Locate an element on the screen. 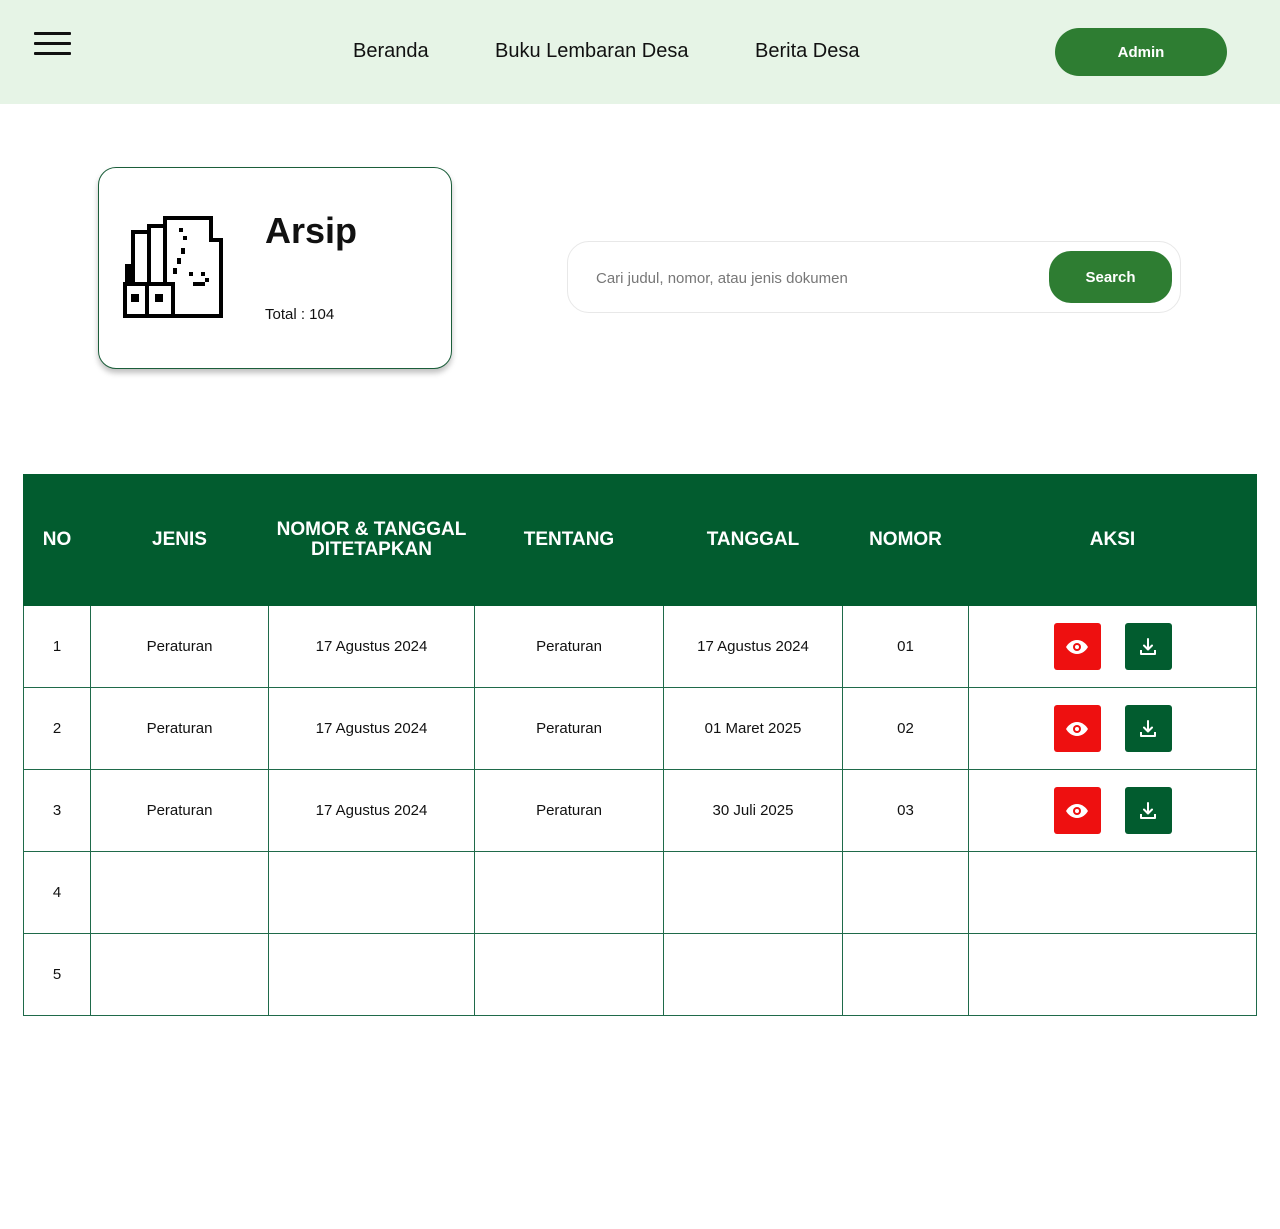 The width and height of the screenshot is (1280, 1229). archive-summary-card: Arsip Total : 104 is located at coordinates (275, 268).